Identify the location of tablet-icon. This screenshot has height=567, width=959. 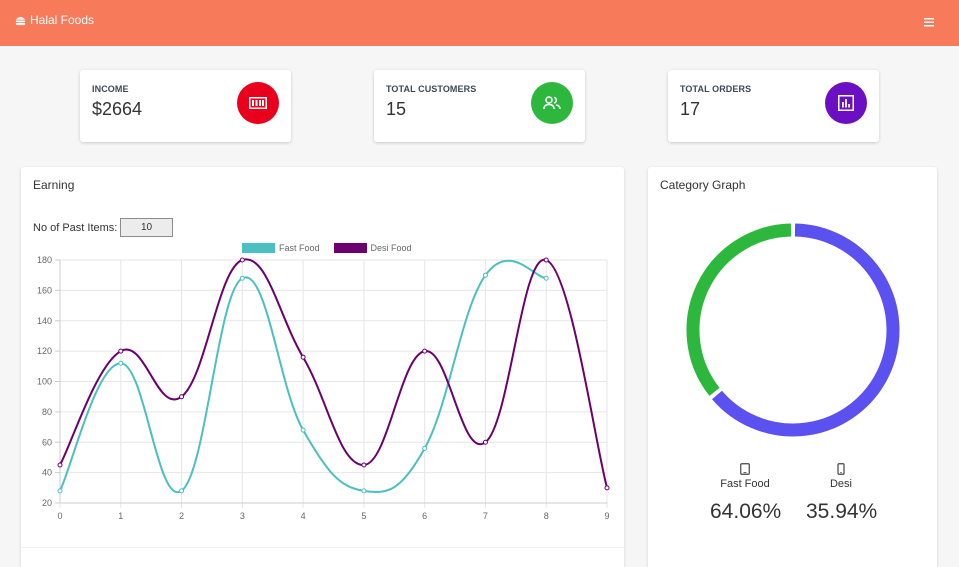
(745, 469).